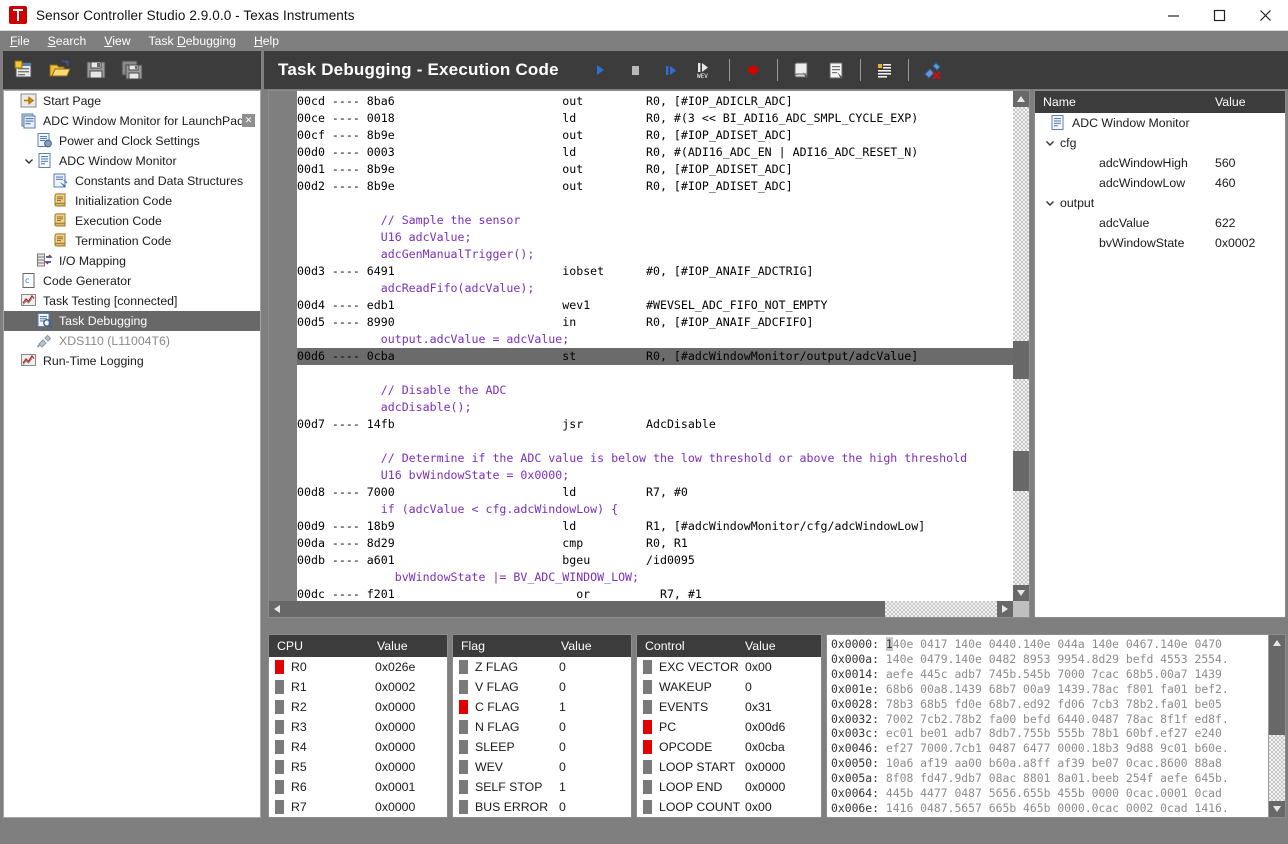  I want to click on register-row: N FLAG 0, so click(542, 727).